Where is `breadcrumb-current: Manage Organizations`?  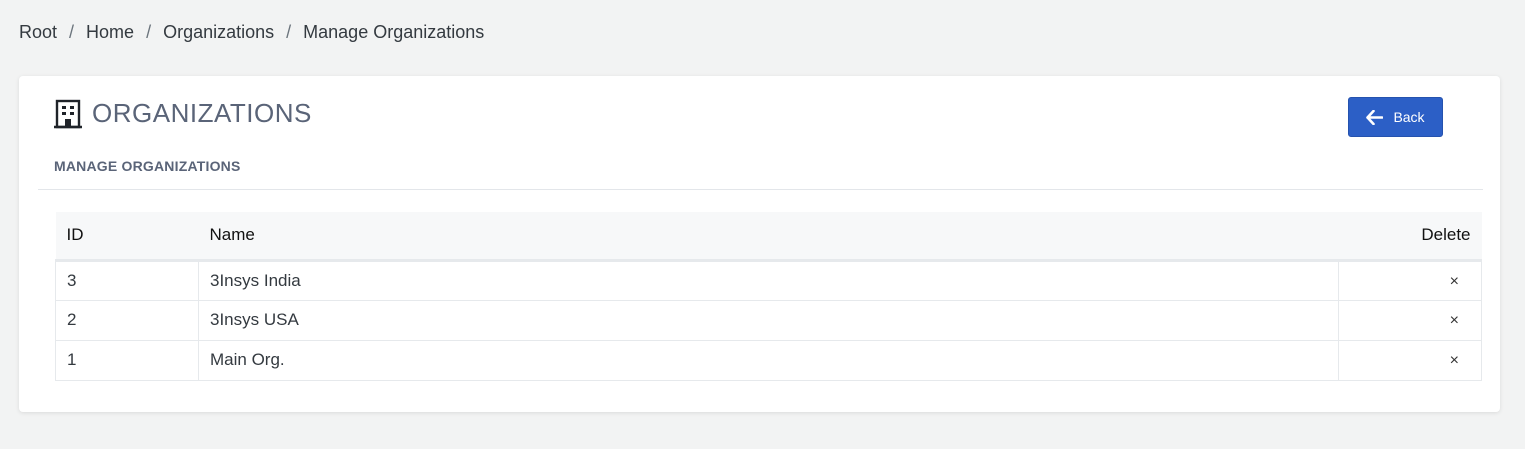
breadcrumb-current: Manage Organizations is located at coordinates (394, 32).